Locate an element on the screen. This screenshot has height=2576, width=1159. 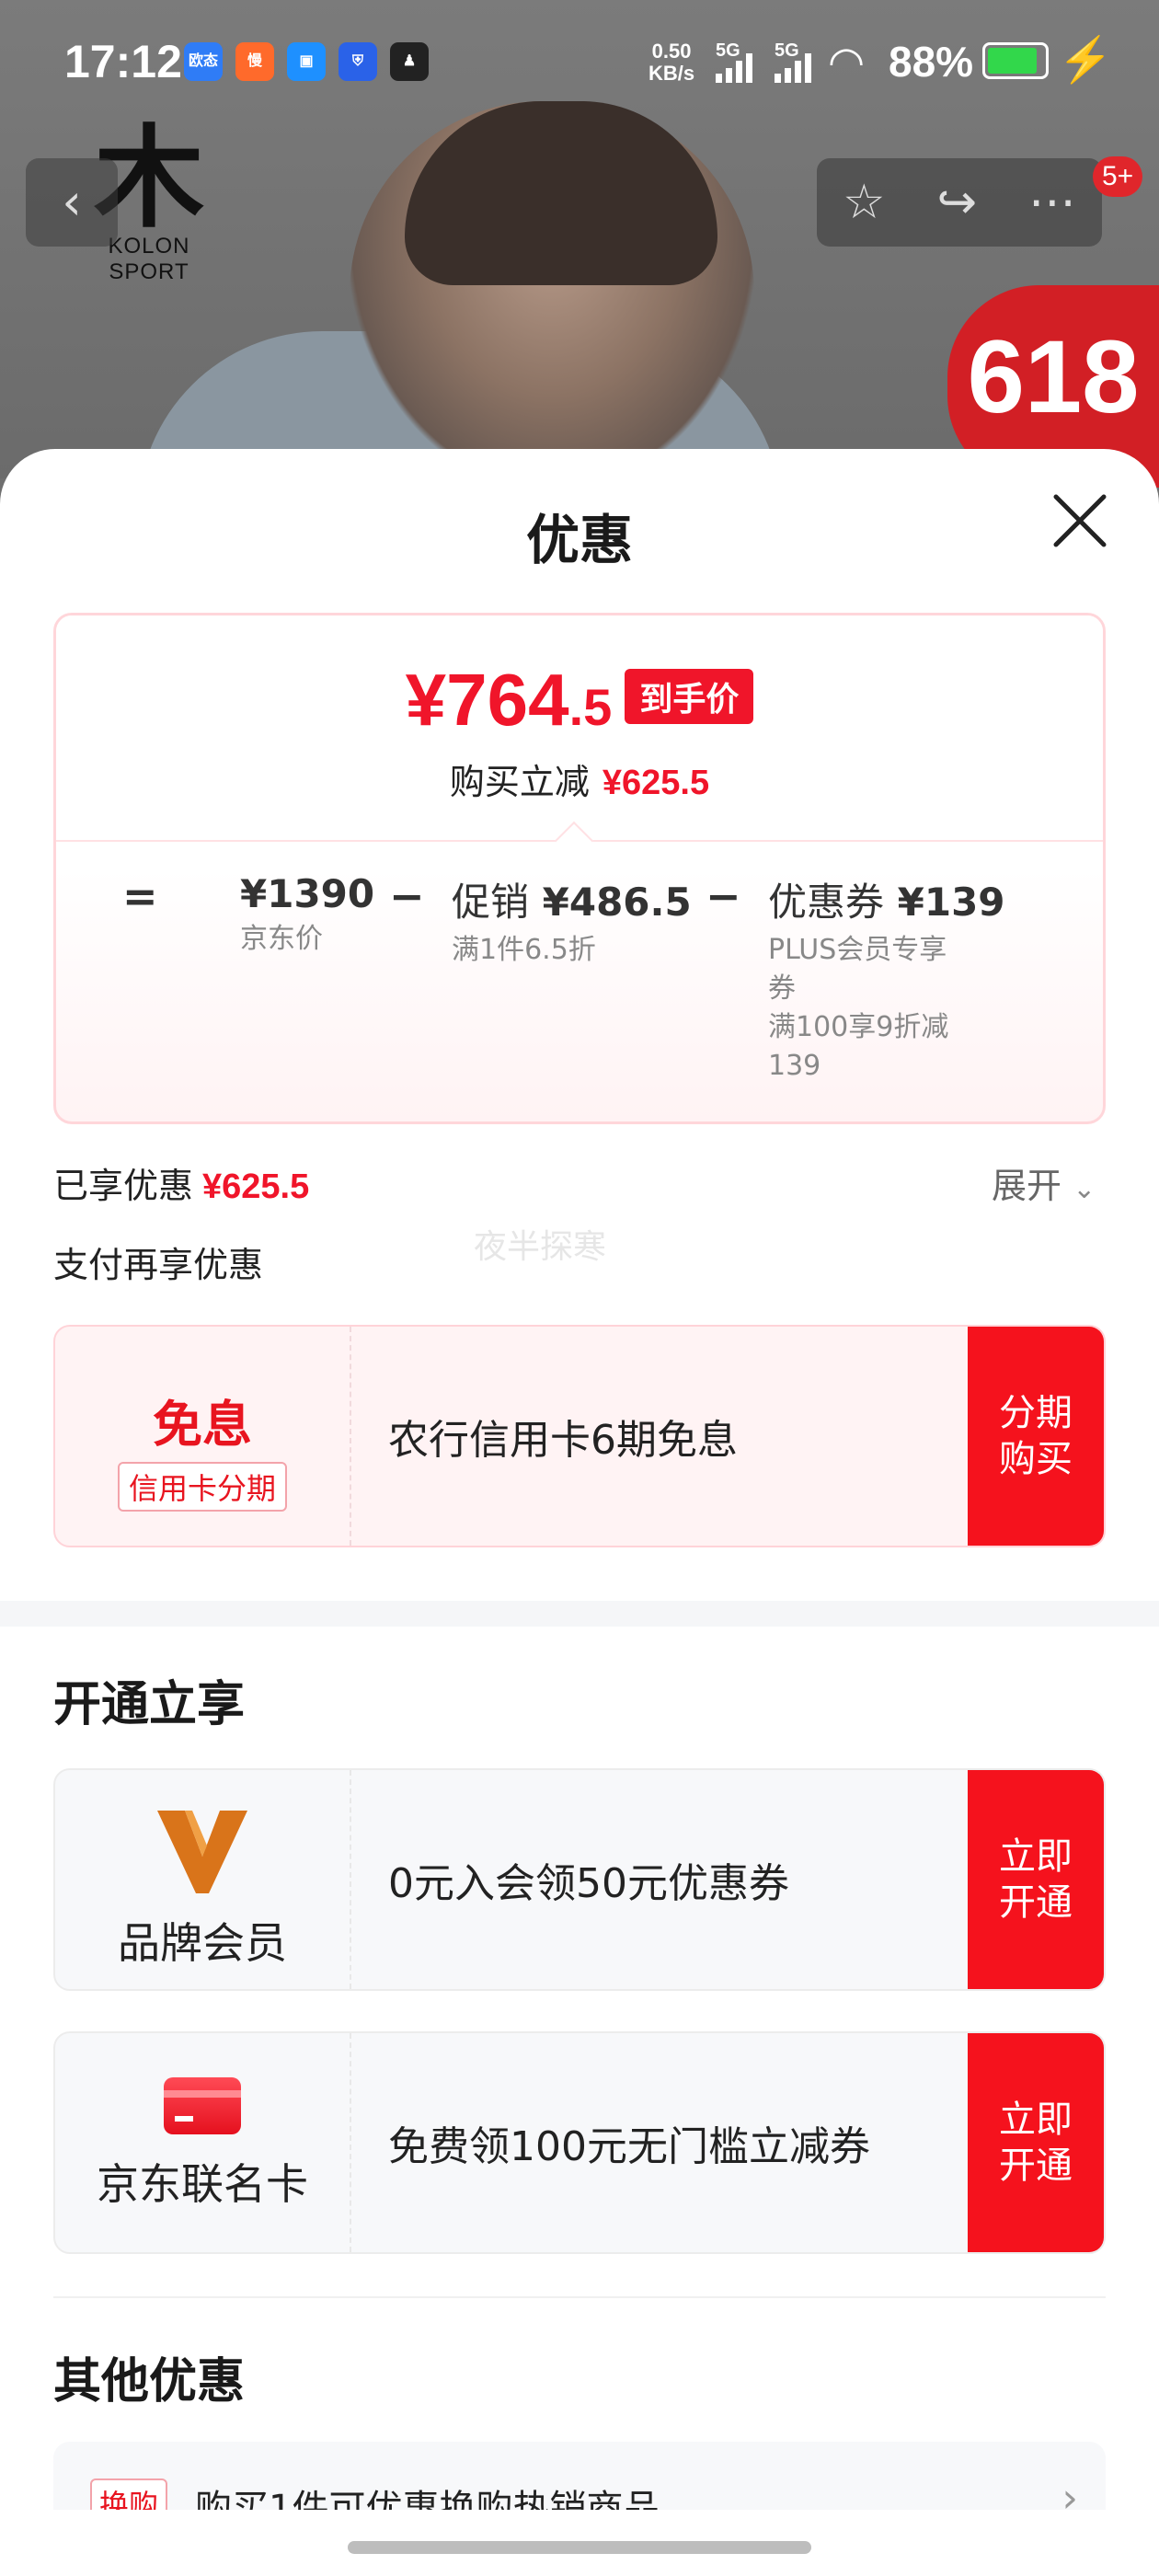
brand-member-desc: 0元入会领50元优惠券 is located at coordinates (588, 1883).